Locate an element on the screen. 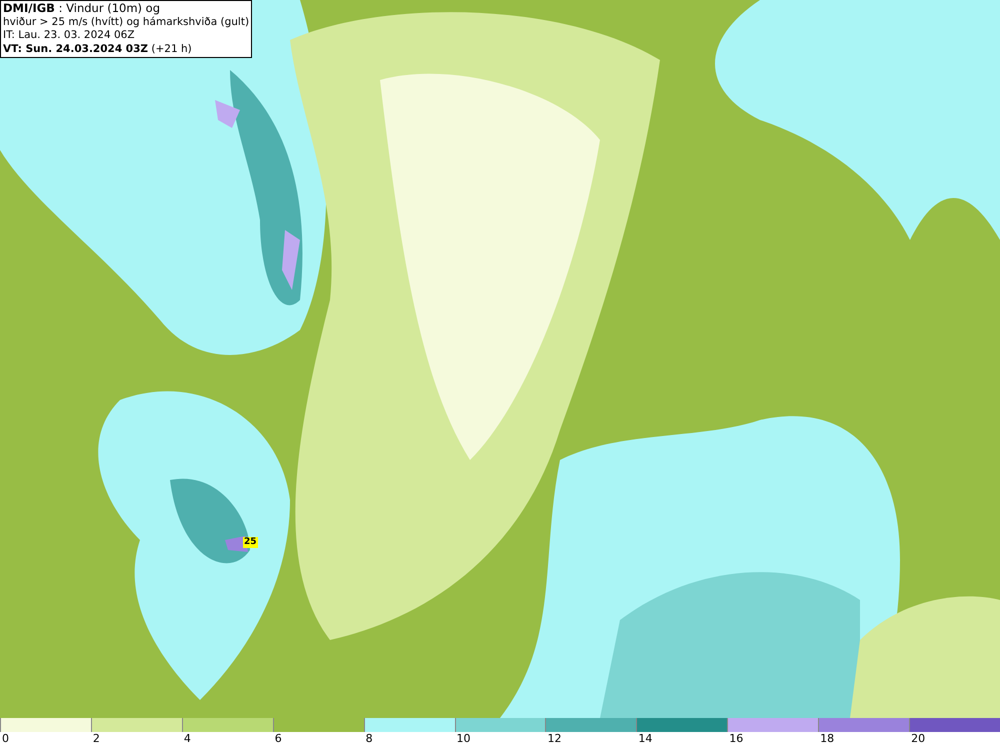 The width and height of the screenshot is (1000, 747). max-gust-label: 25 is located at coordinates (250, 542).